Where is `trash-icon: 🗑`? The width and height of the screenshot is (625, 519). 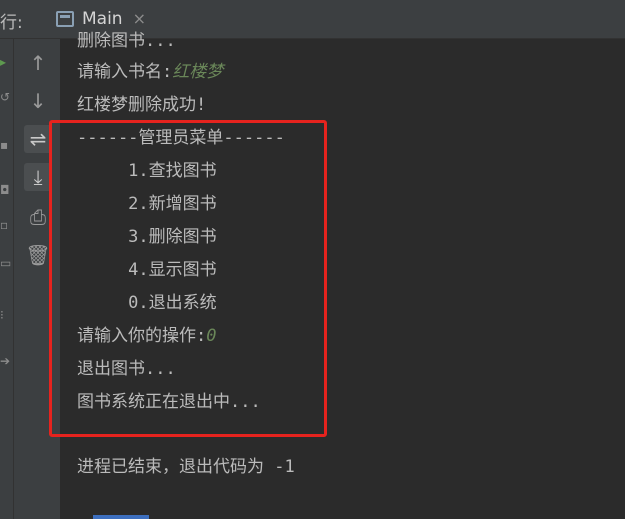 trash-icon: 🗑 is located at coordinates (38, 255).